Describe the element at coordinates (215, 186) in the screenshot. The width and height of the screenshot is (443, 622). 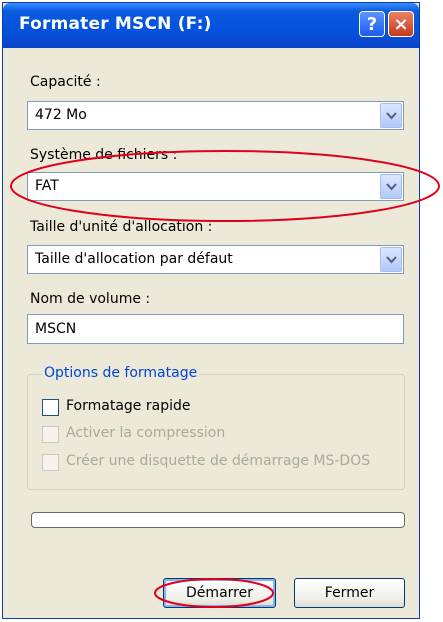
I see `filesystem-select: FAT` at that location.